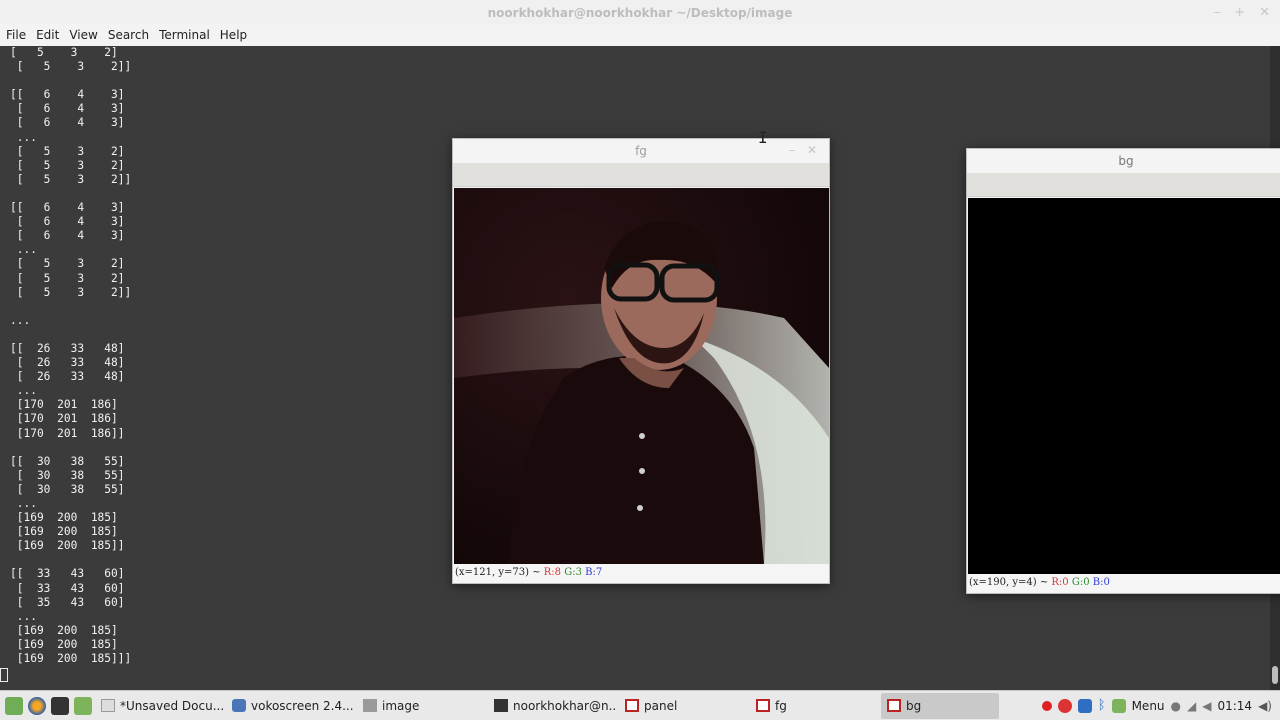 This screenshot has height=720, width=1280. What do you see at coordinates (641, 151) in the screenshot?
I see `fg-window-title: fg` at bounding box center [641, 151].